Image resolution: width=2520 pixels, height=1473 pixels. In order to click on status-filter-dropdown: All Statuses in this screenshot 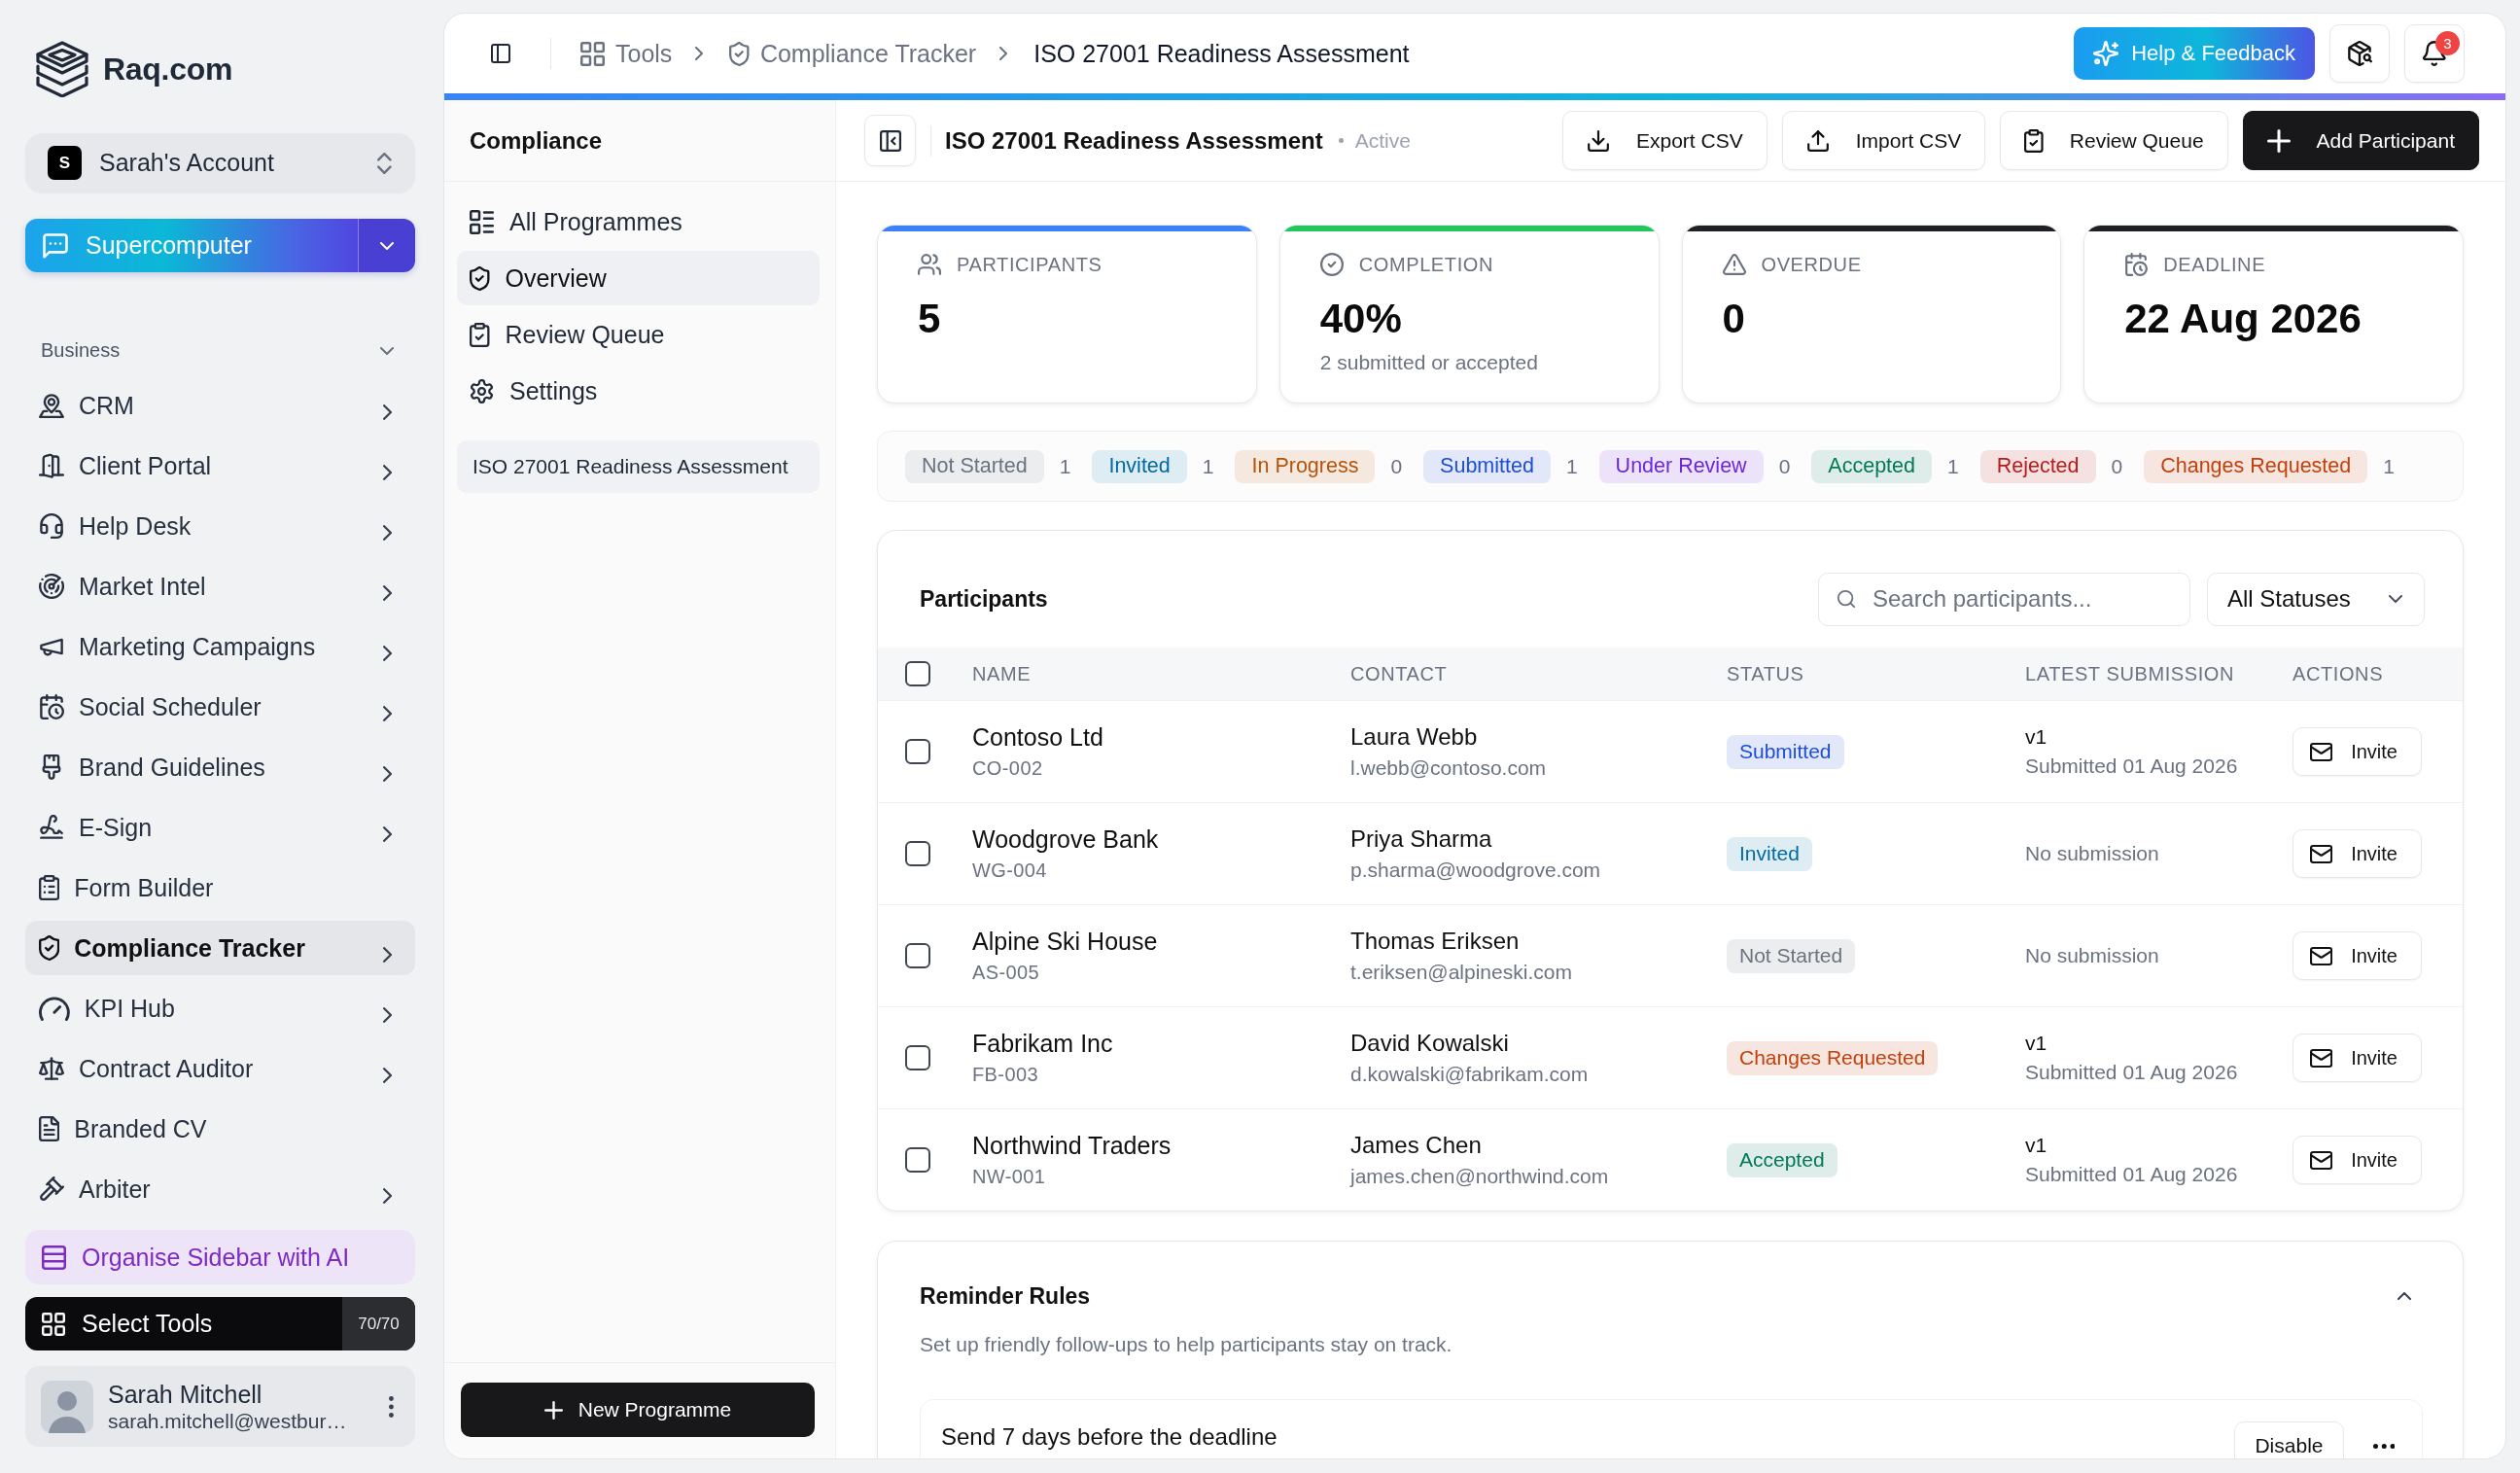, I will do `click(2316, 599)`.